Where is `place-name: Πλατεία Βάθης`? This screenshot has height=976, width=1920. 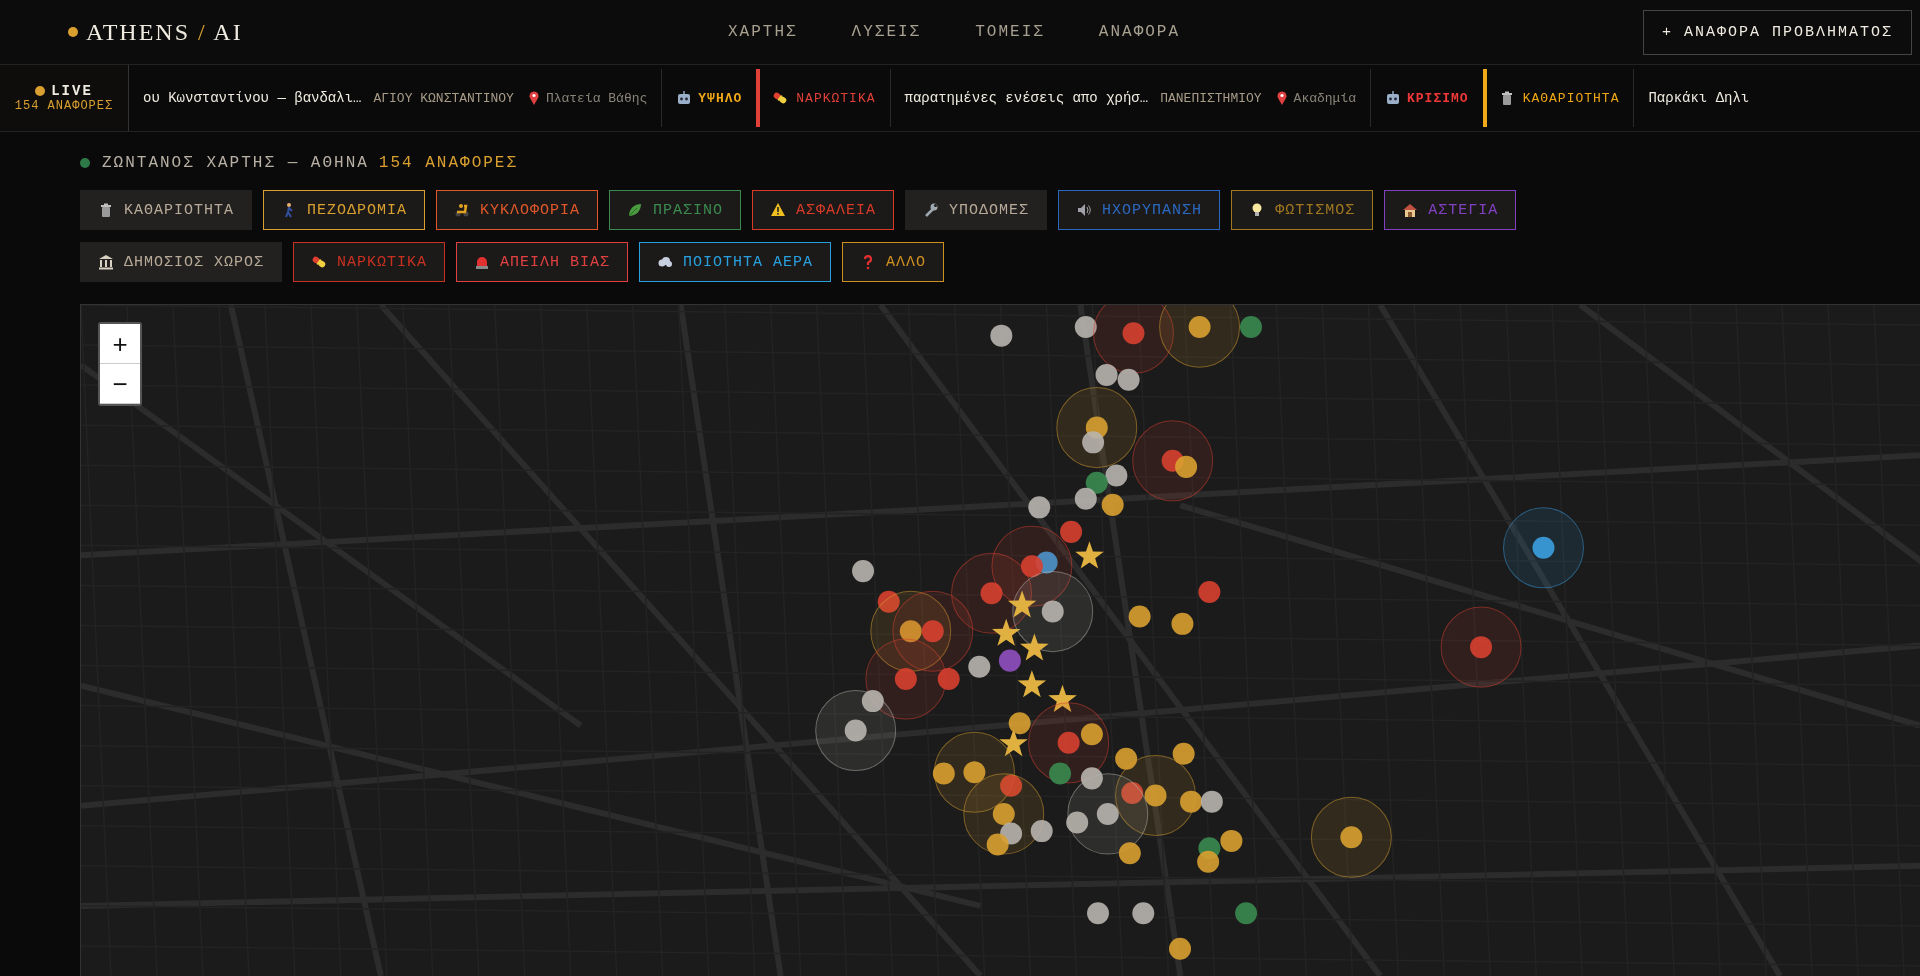
place-name: Πλατεία Βάθης is located at coordinates (596, 98).